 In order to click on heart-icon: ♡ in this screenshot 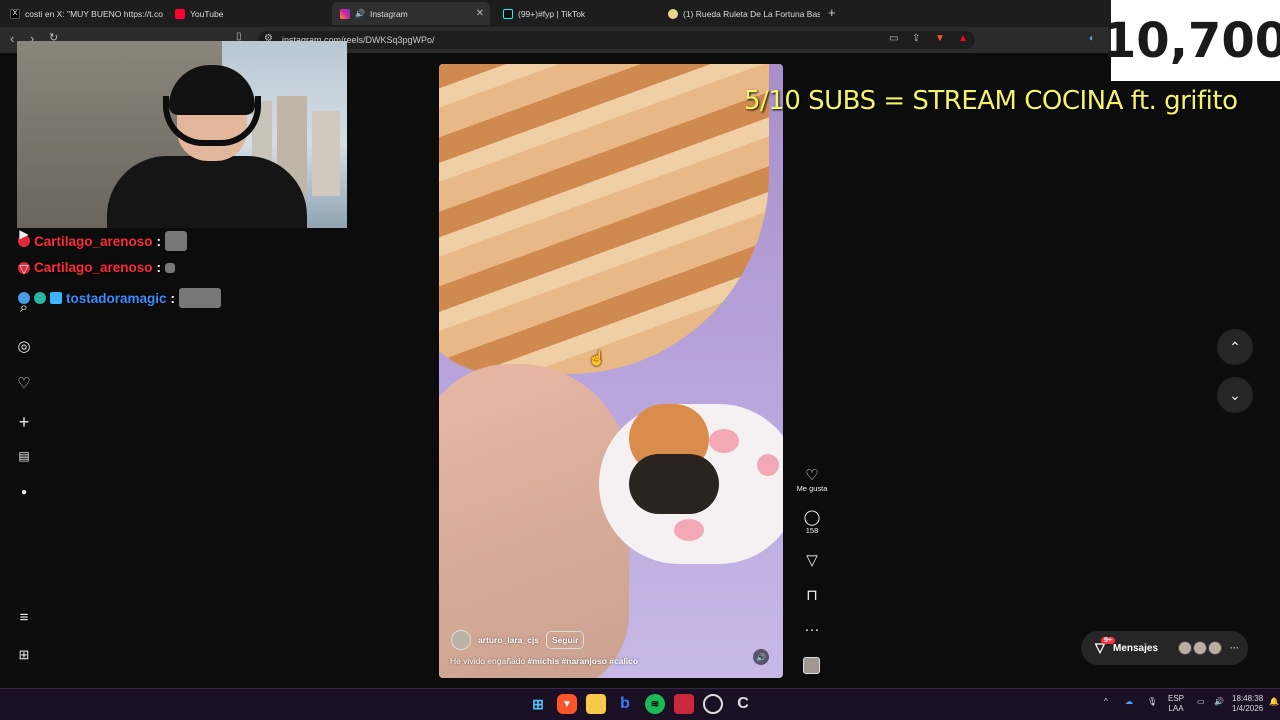, I will do `click(812, 475)`.